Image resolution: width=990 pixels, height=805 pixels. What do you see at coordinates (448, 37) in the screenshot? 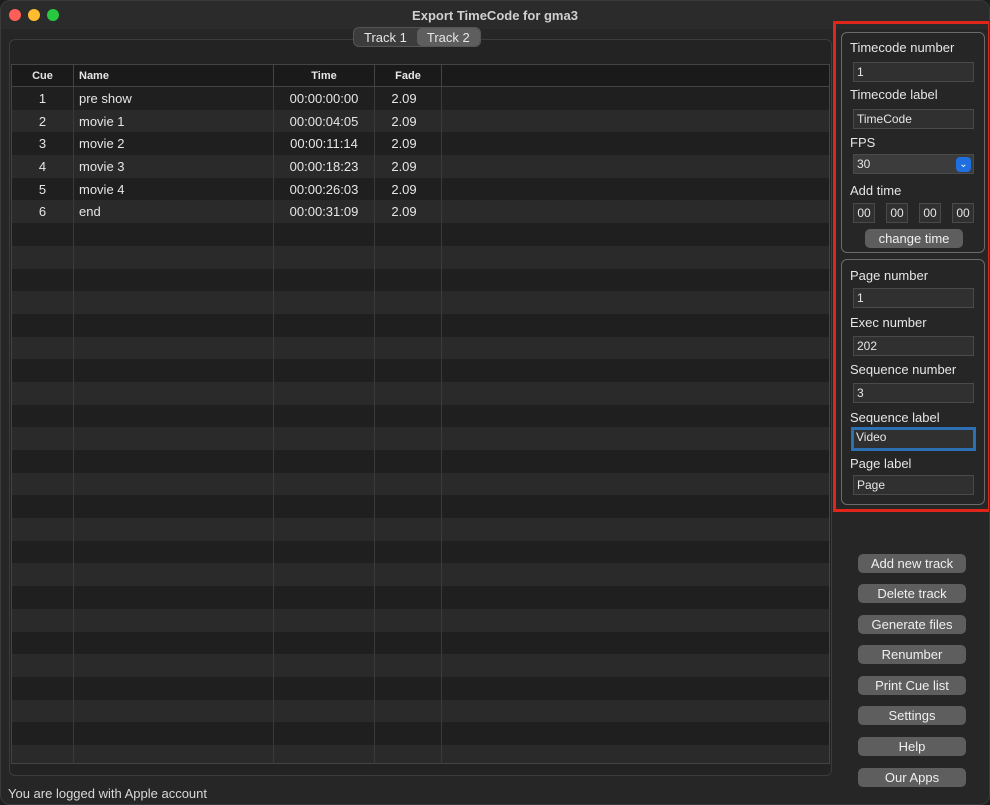
I see `tab-track-2: Track 2` at bounding box center [448, 37].